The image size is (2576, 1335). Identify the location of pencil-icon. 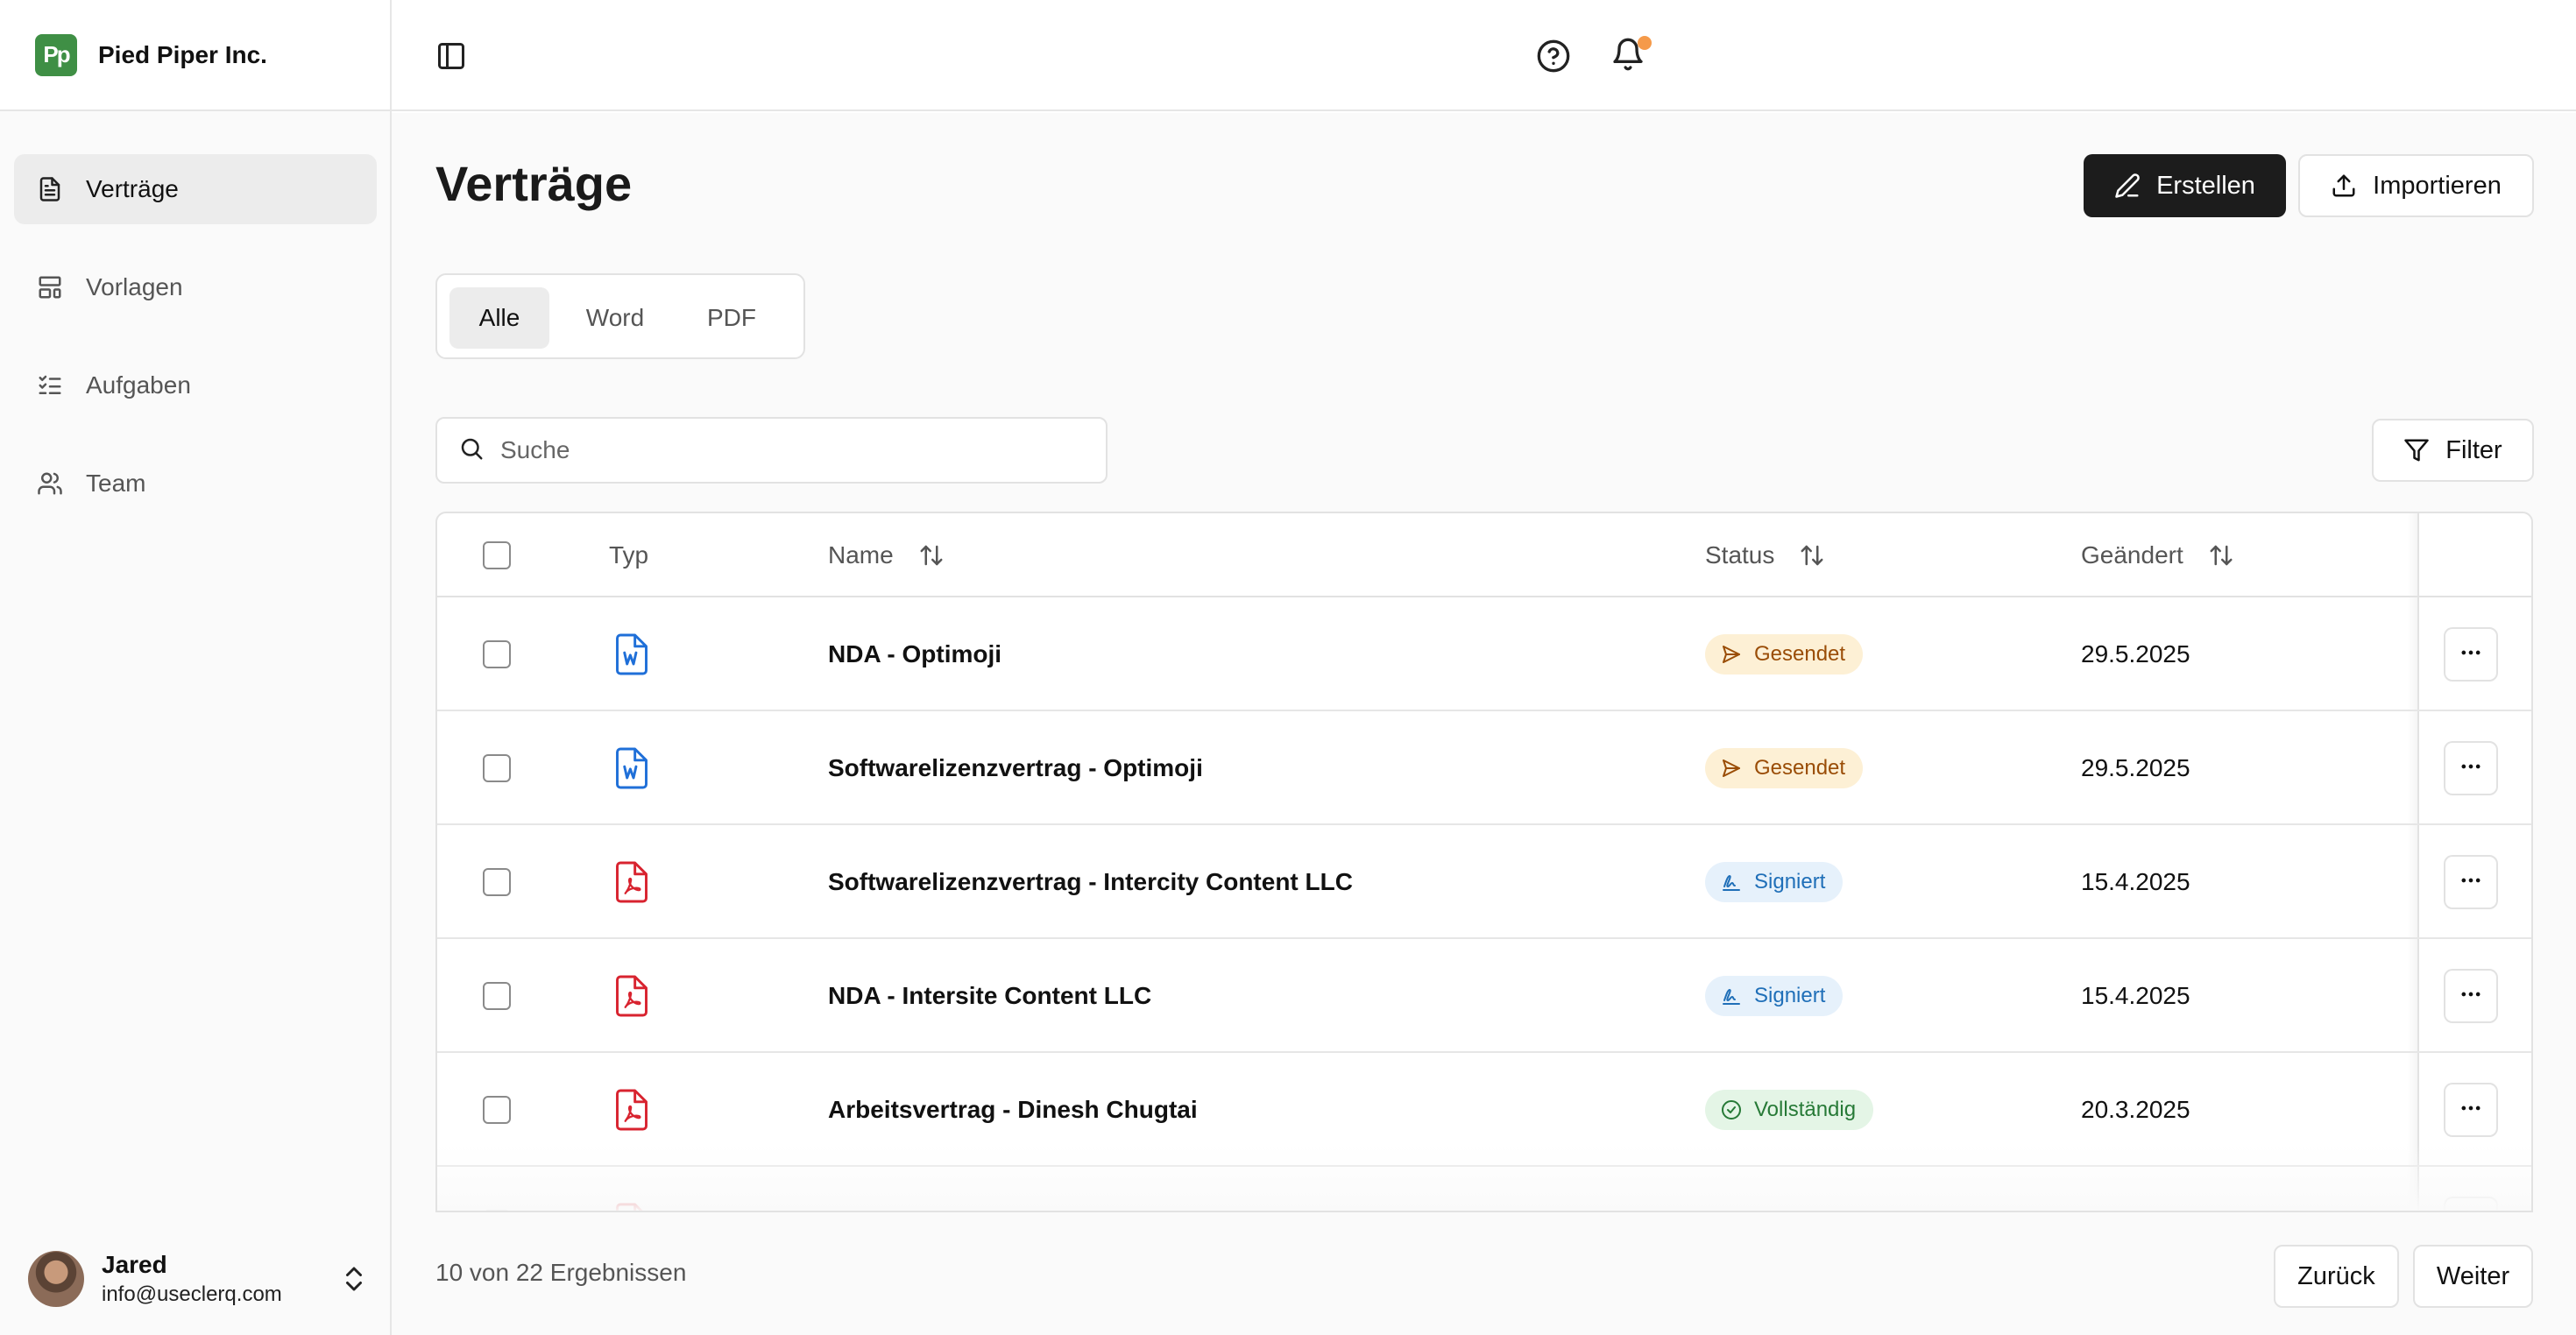
(2128, 186).